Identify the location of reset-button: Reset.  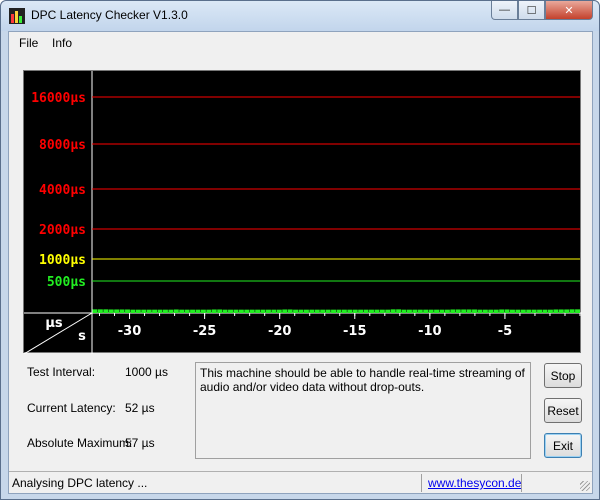
(563, 410).